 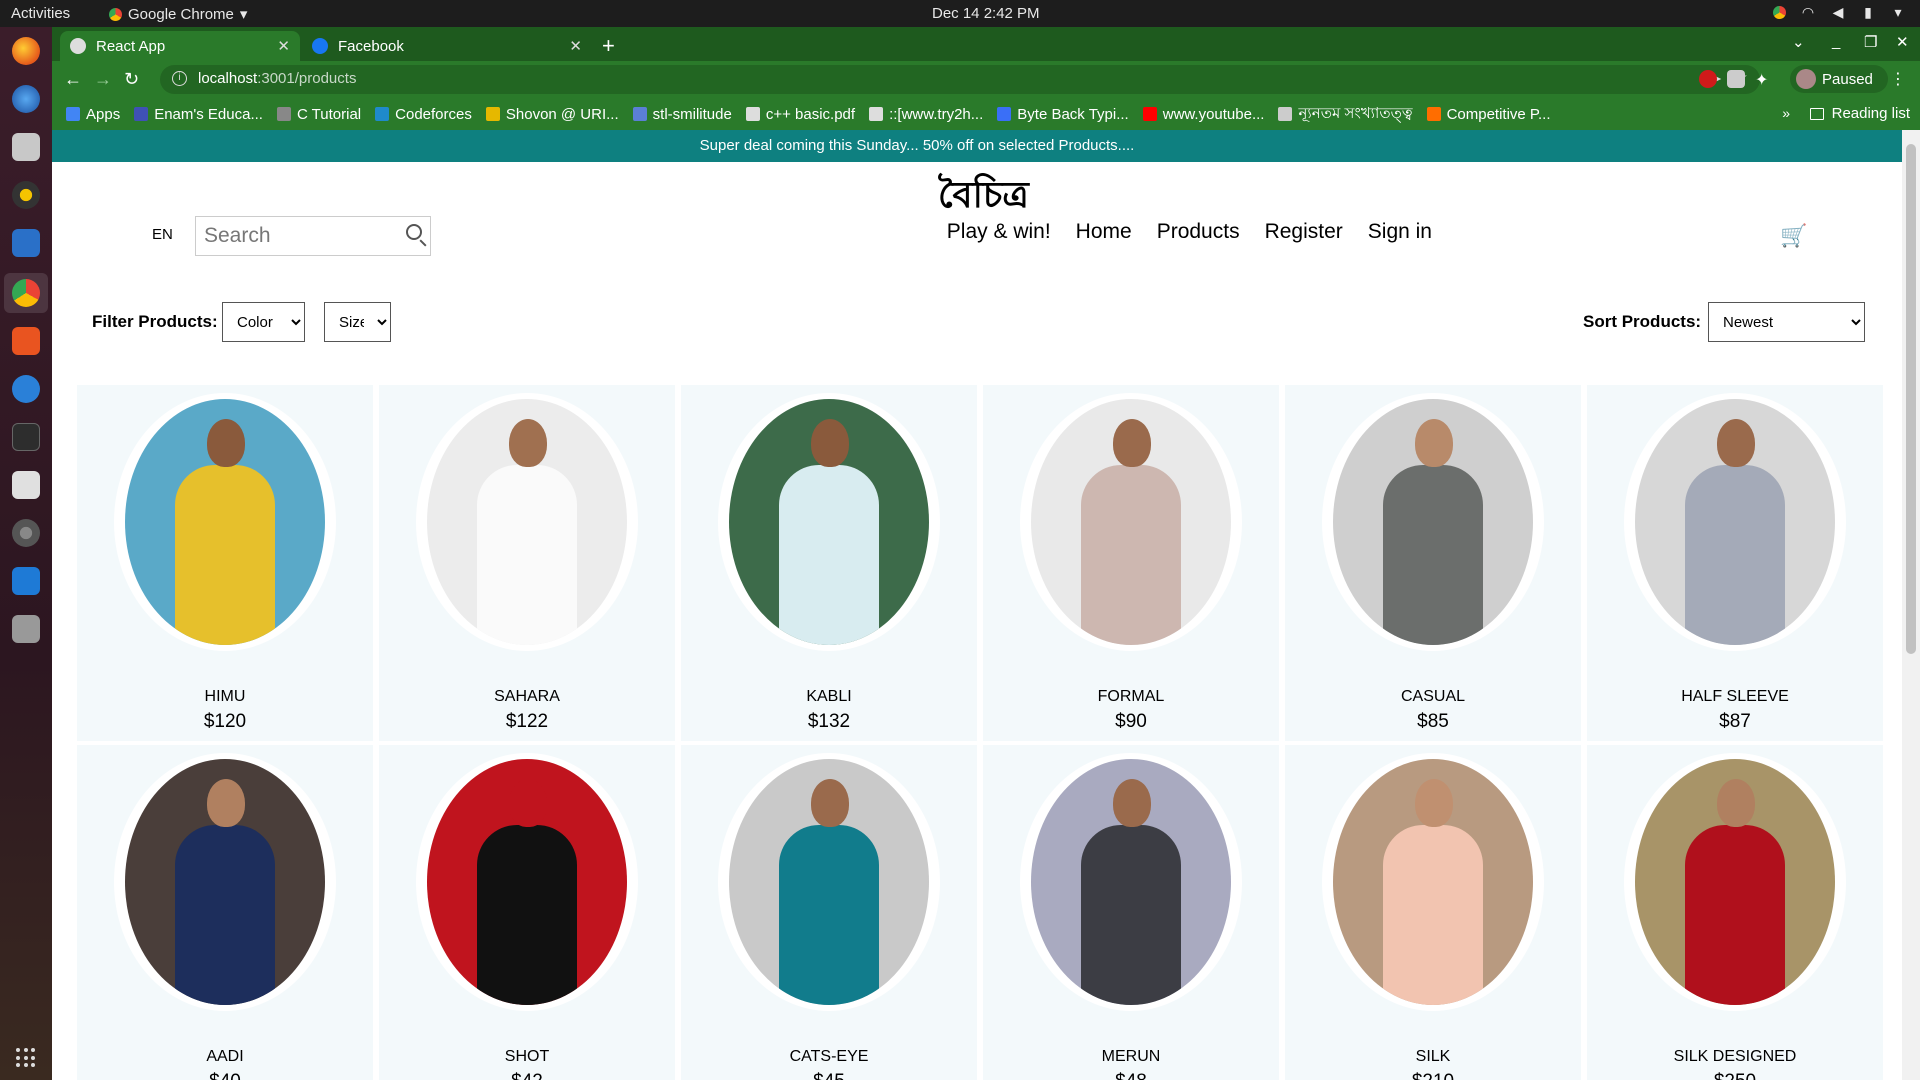 What do you see at coordinates (26, 1058) in the screenshot?
I see `show-applications-icon` at bounding box center [26, 1058].